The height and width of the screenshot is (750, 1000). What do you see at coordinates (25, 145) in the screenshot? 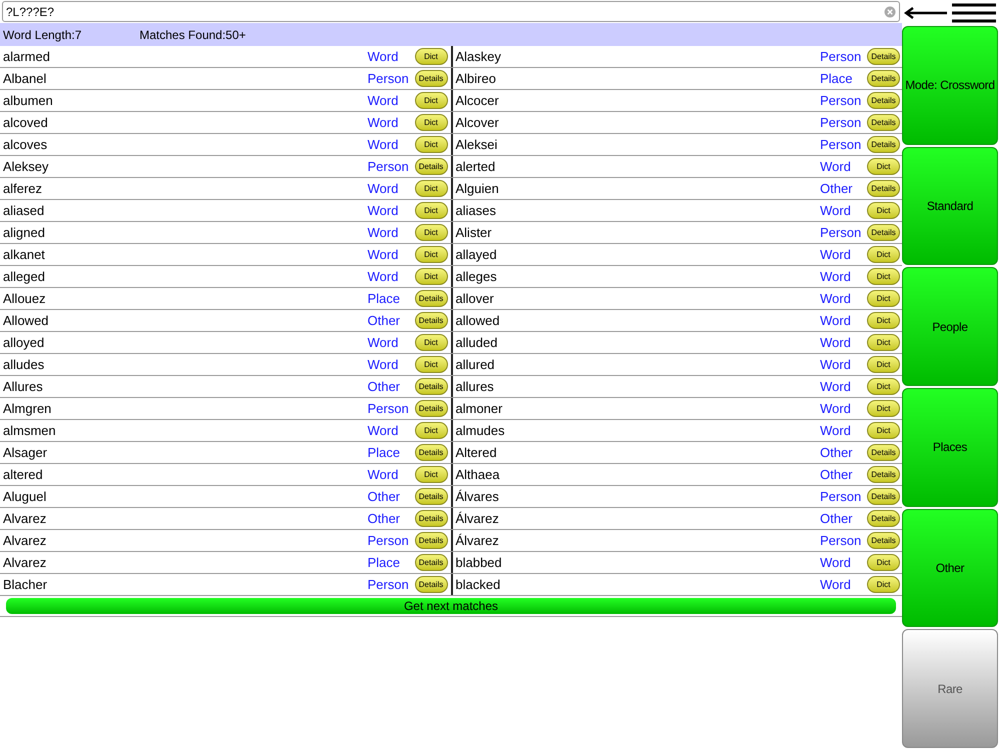
I see `word-text: alcoves` at bounding box center [25, 145].